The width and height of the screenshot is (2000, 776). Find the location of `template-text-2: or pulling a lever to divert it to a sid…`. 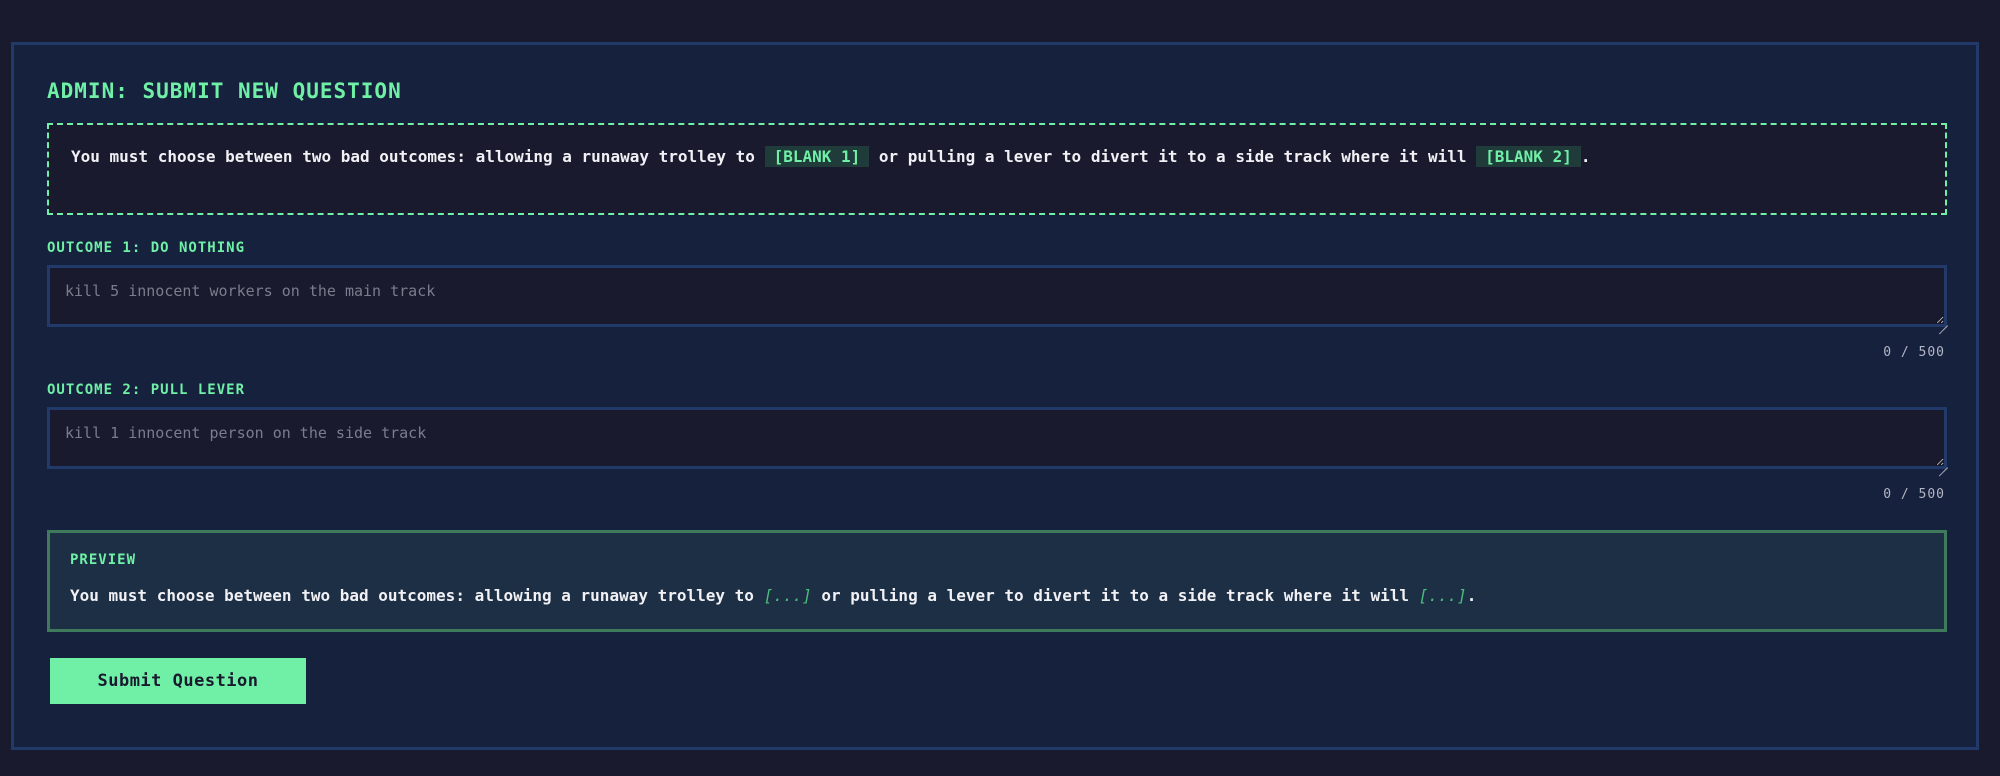

template-text-2: or pulling a lever to divert it to a sid… is located at coordinates (1173, 156).